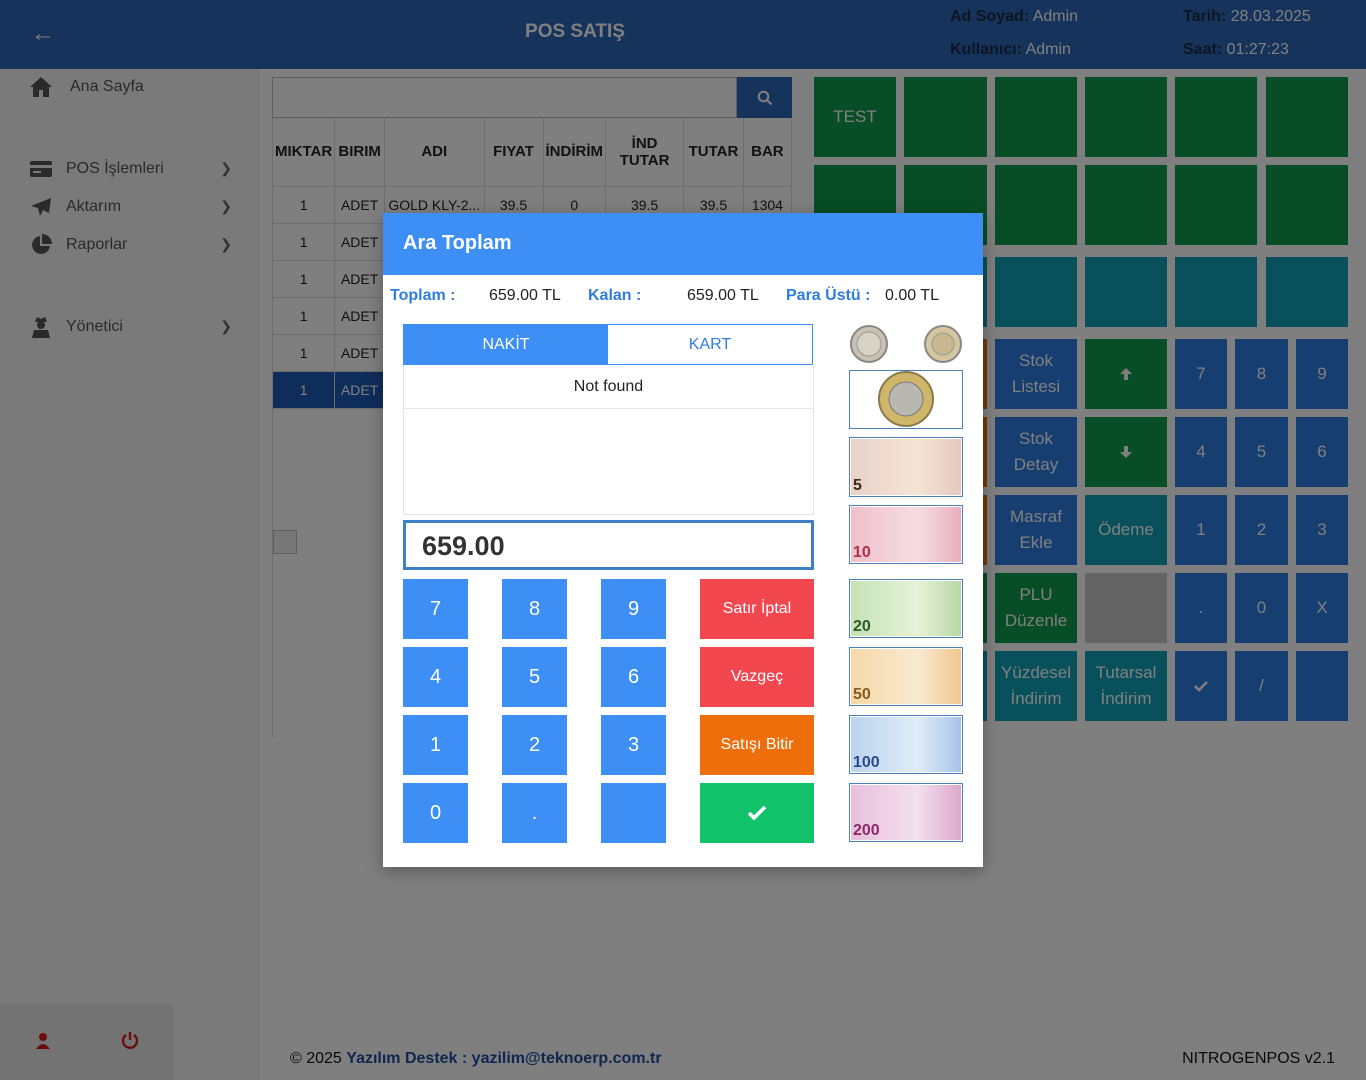 The width and height of the screenshot is (1366, 1080). Describe the element at coordinates (534, 745) in the screenshot. I see `modal-key-2: 2` at that location.